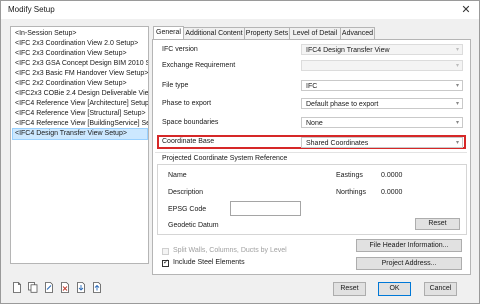  Describe the element at coordinates (337, 143) in the screenshot. I see `coordinate-base-value: Shared Coordinates` at that location.